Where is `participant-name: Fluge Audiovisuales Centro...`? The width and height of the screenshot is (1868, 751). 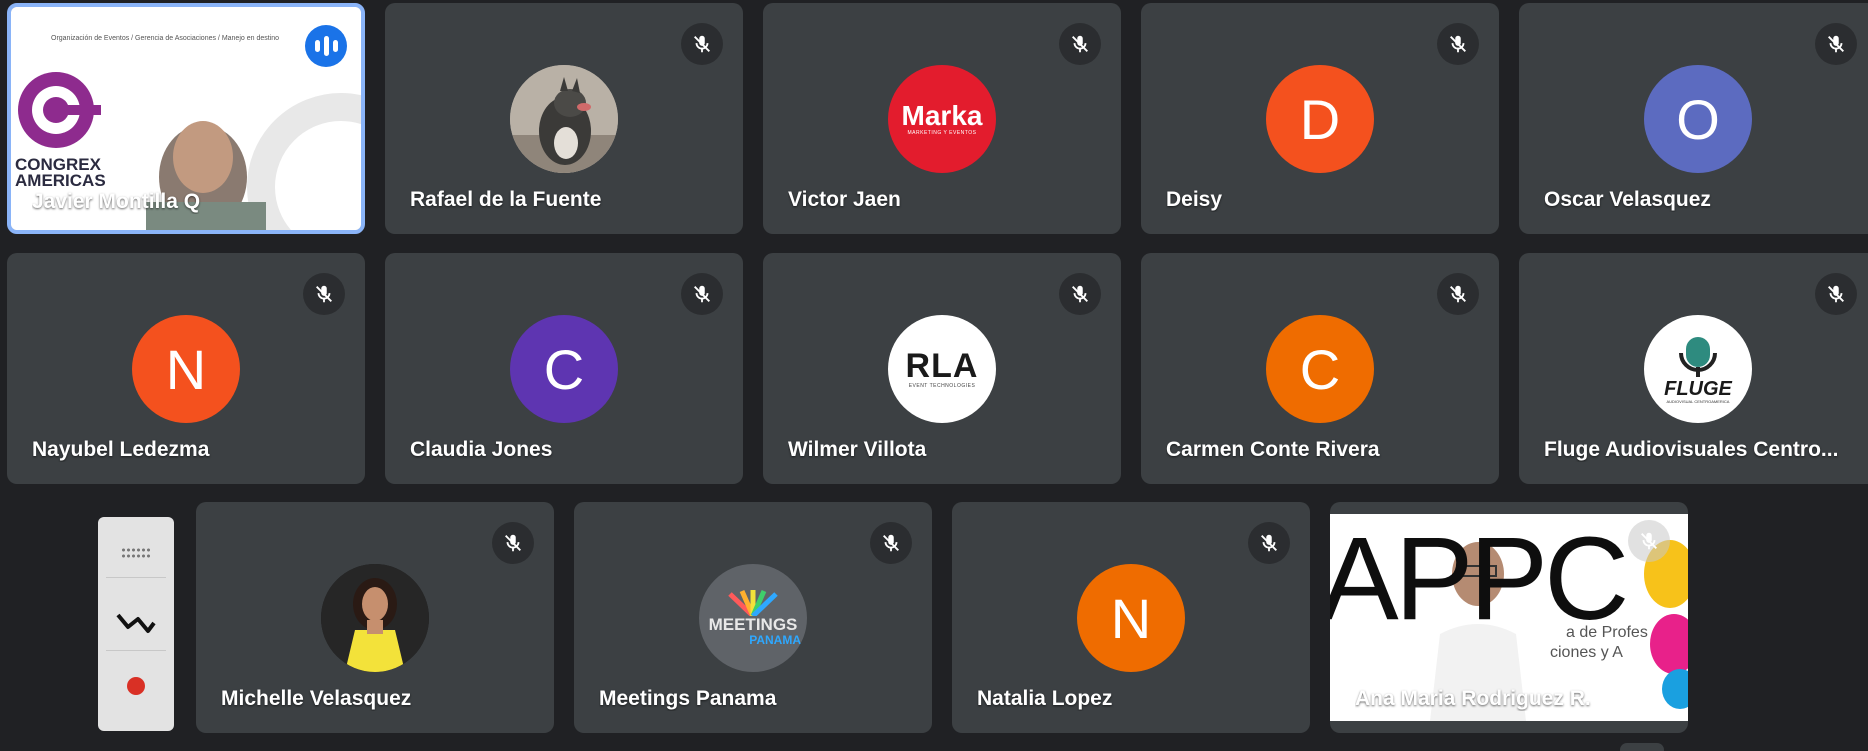
participant-name: Fluge Audiovisuales Centro... is located at coordinates (1691, 449).